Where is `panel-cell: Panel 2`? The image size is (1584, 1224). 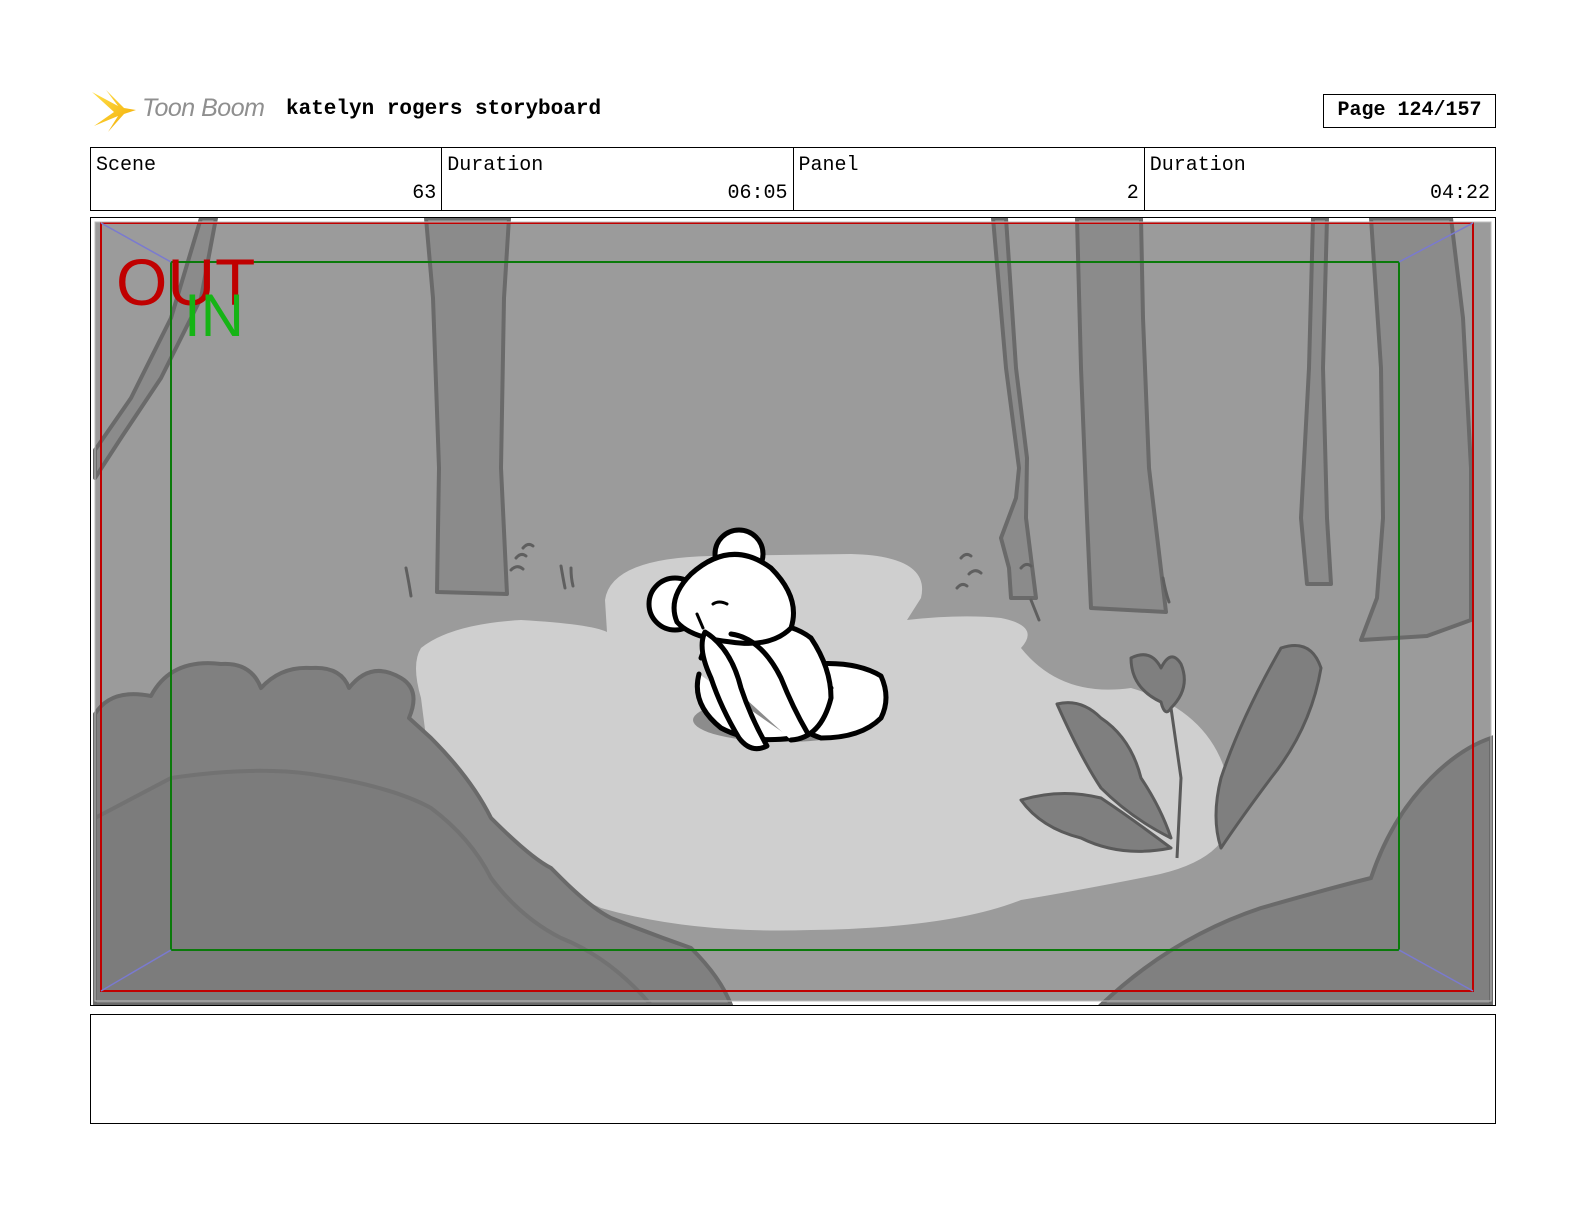
panel-cell: Panel 2 is located at coordinates (969, 179).